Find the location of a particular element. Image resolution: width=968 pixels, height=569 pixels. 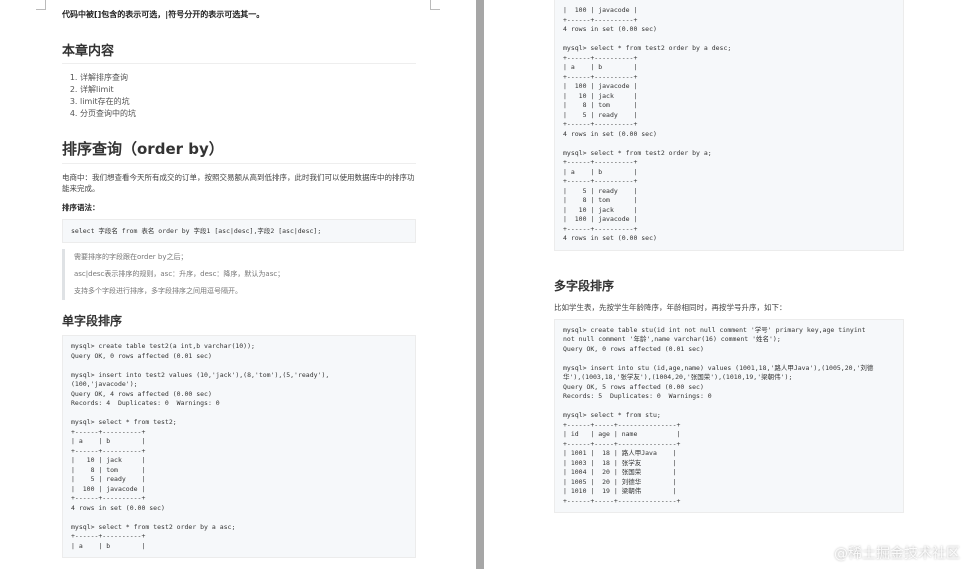

multi-field-heading: 多字段排序 is located at coordinates (584, 285).